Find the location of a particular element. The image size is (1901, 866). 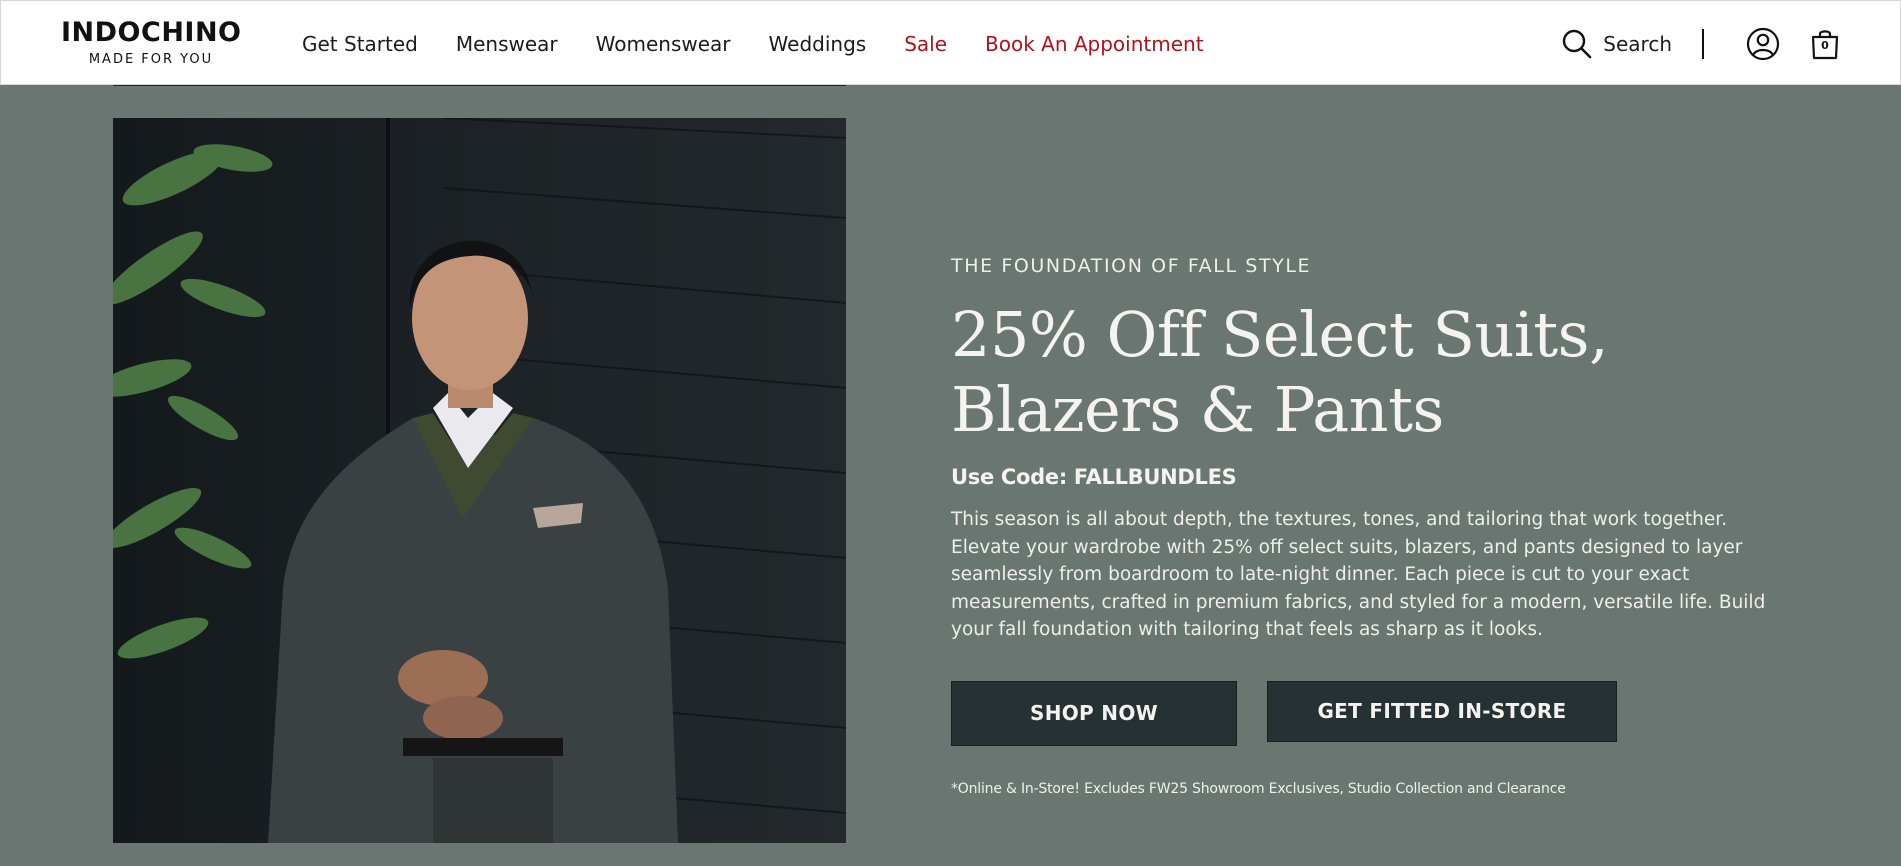

get-fitted-button: GET FITTED IN-STORE is located at coordinates (1442, 711).